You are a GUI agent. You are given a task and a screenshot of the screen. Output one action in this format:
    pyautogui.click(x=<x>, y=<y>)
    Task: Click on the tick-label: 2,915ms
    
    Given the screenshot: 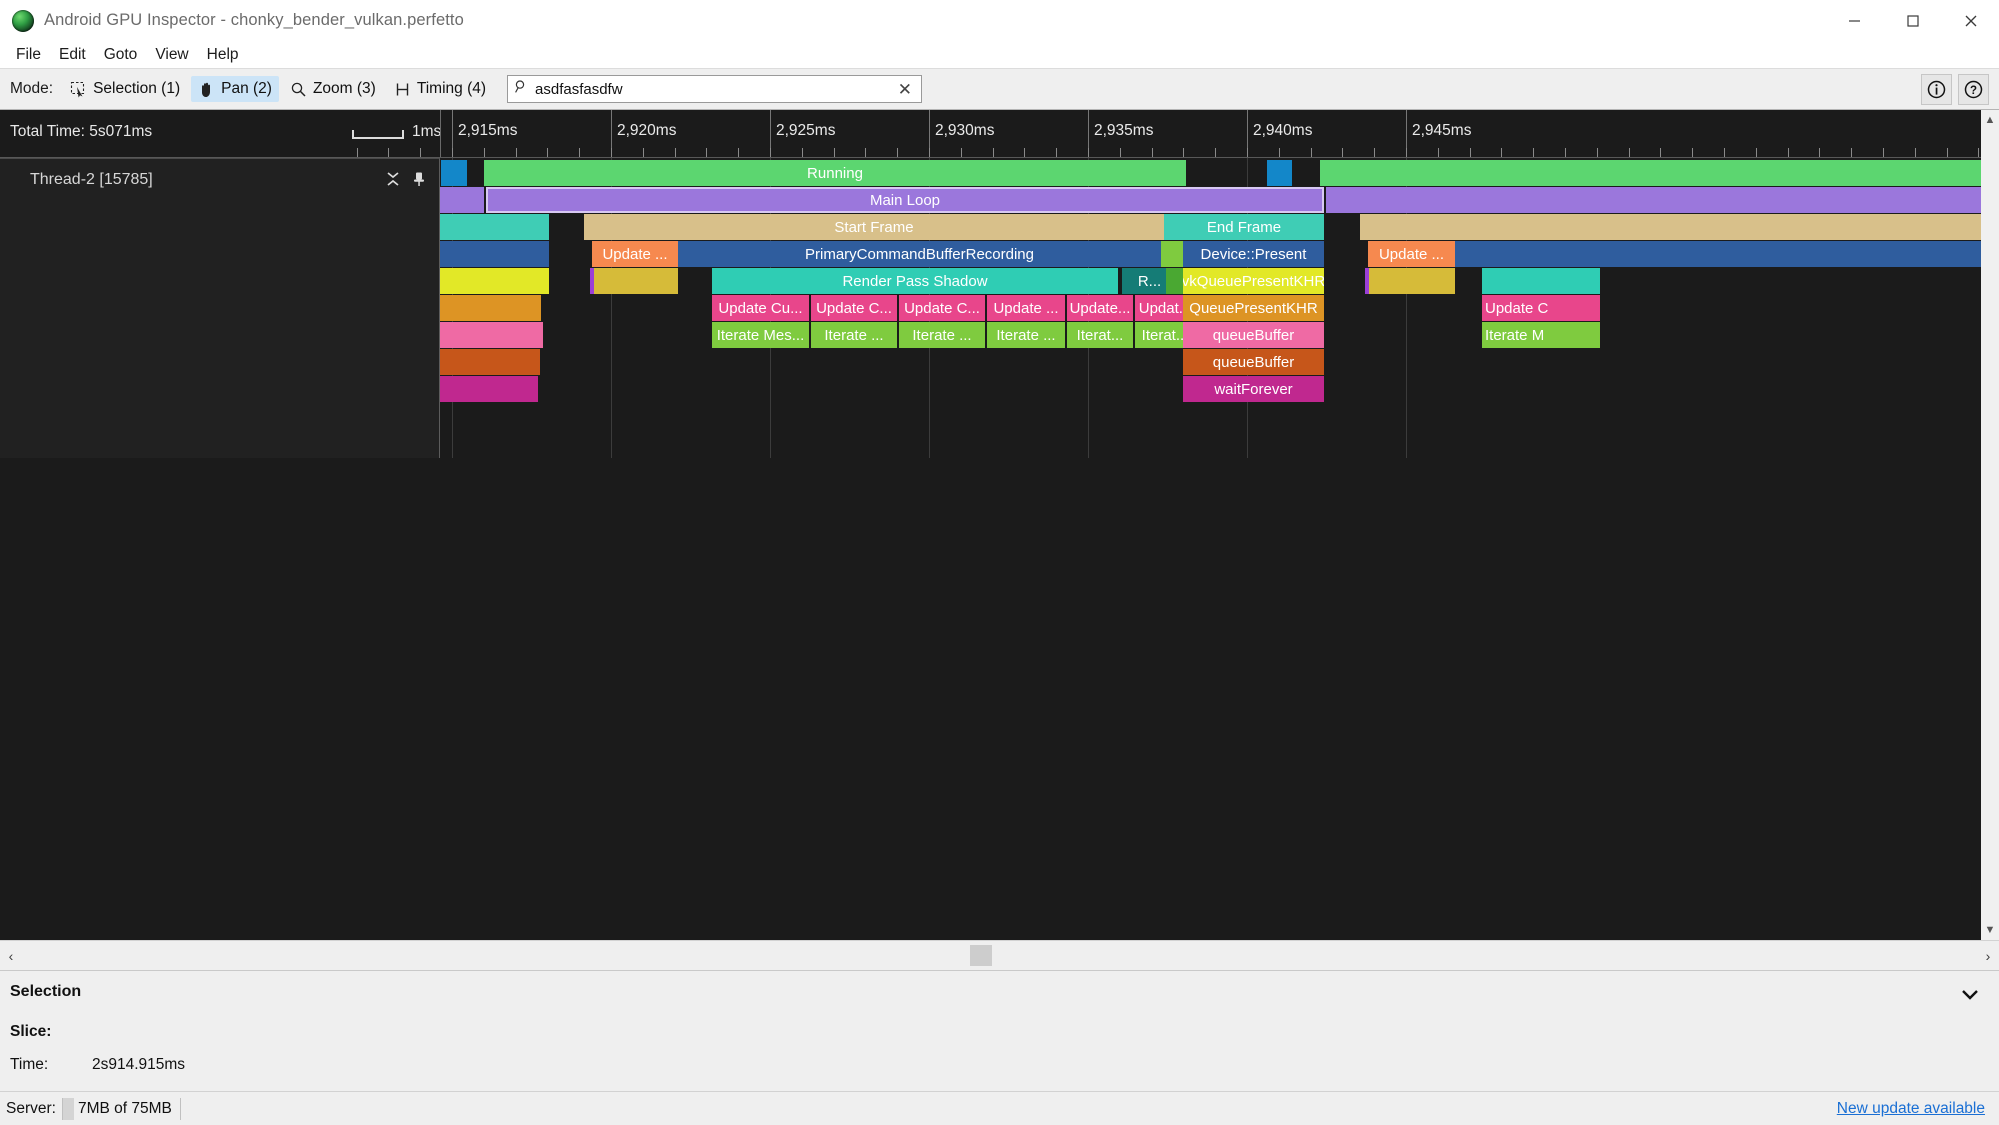 What is the action you would take?
    pyautogui.click(x=488, y=130)
    